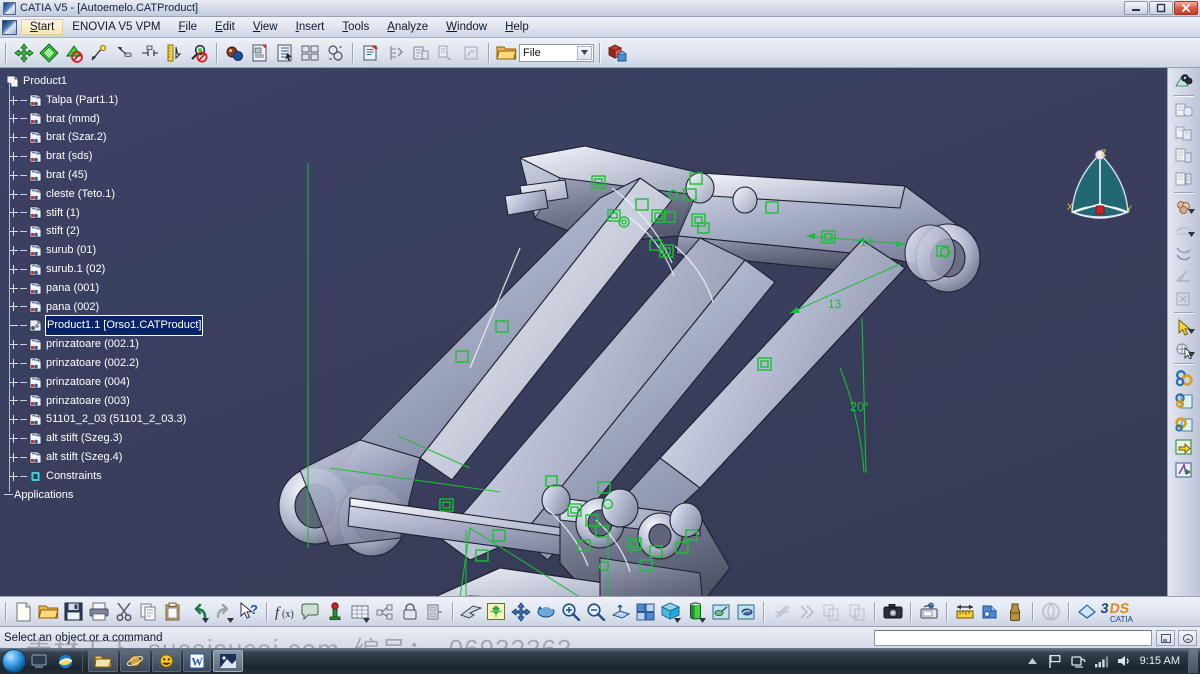 The width and height of the screenshot is (1200, 674). I want to click on tree-item: brat (mmd), so click(122, 119).